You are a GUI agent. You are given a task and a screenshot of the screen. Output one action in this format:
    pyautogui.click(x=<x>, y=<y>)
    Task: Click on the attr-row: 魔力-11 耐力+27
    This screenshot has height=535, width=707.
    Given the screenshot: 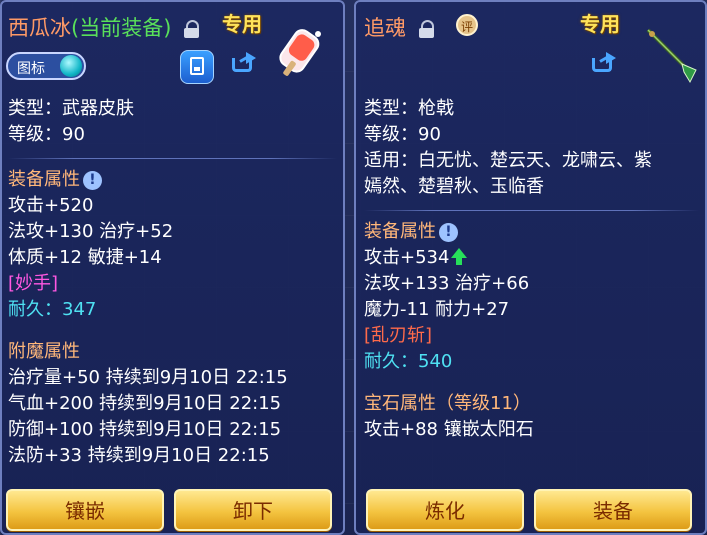 What is the action you would take?
    pyautogui.click(x=437, y=309)
    